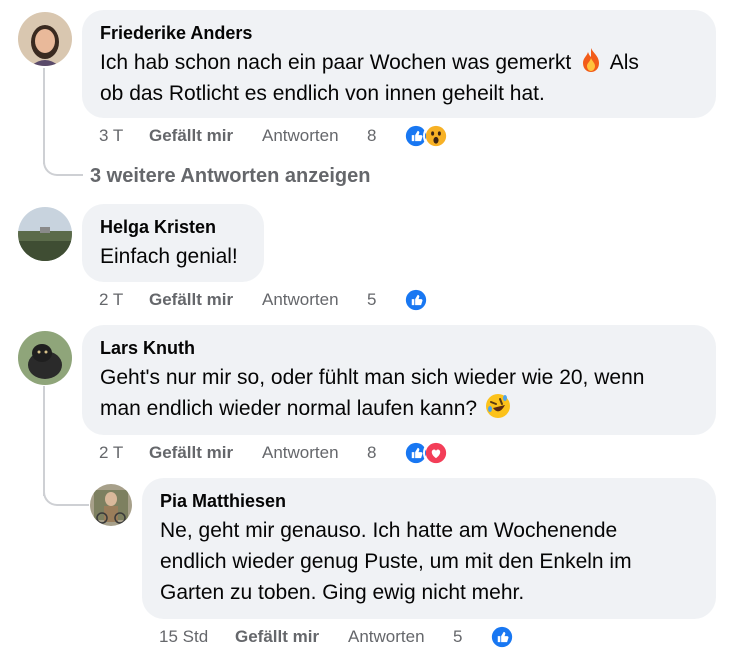  I want to click on comment-timestamp: 3 T, so click(111, 136).